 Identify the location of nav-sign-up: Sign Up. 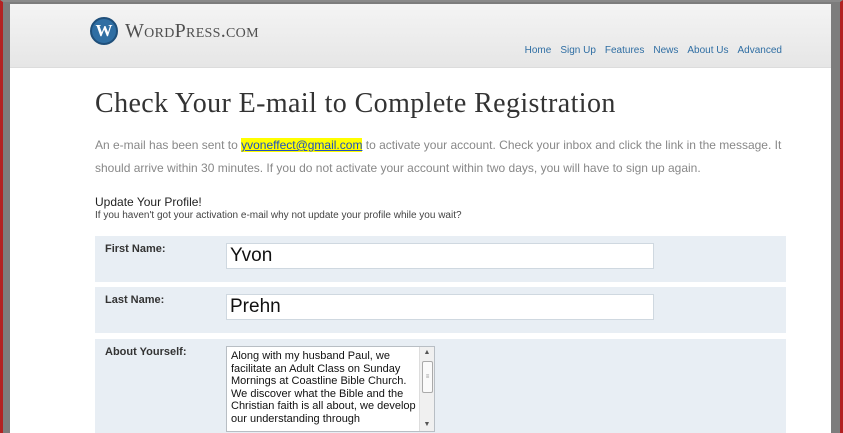
(578, 50).